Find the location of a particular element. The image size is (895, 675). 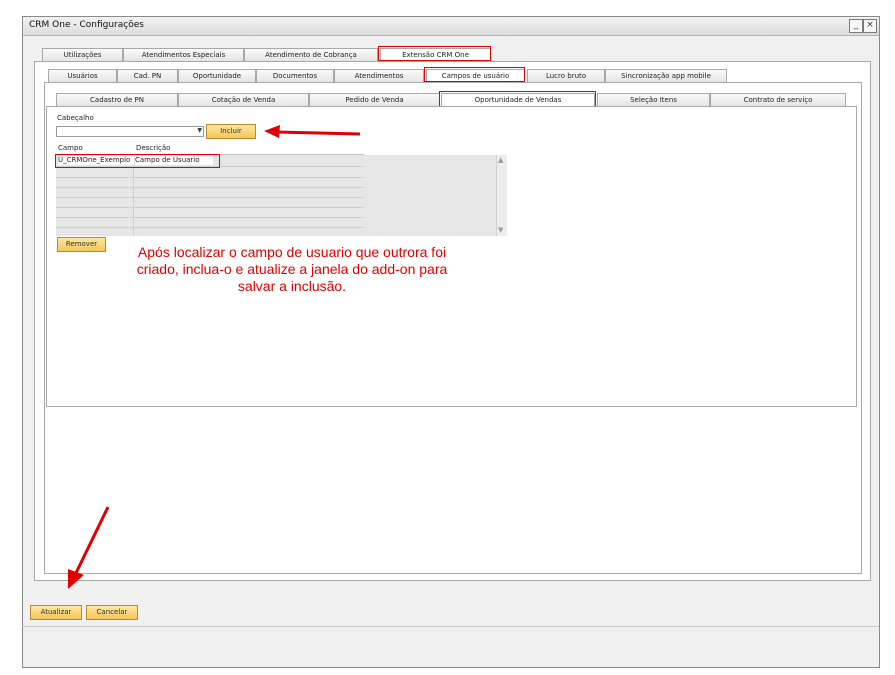

close-button: × is located at coordinates (870, 26).